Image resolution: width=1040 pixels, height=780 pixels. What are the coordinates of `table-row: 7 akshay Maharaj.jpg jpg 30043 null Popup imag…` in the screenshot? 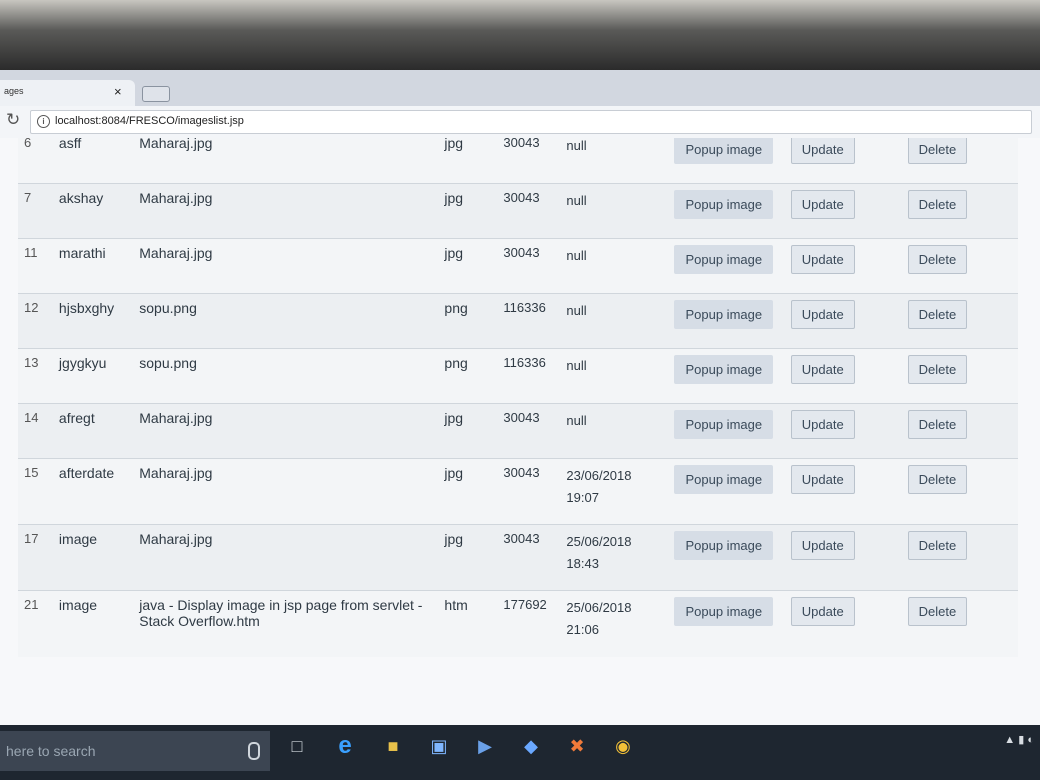 It's located at (518, 211).